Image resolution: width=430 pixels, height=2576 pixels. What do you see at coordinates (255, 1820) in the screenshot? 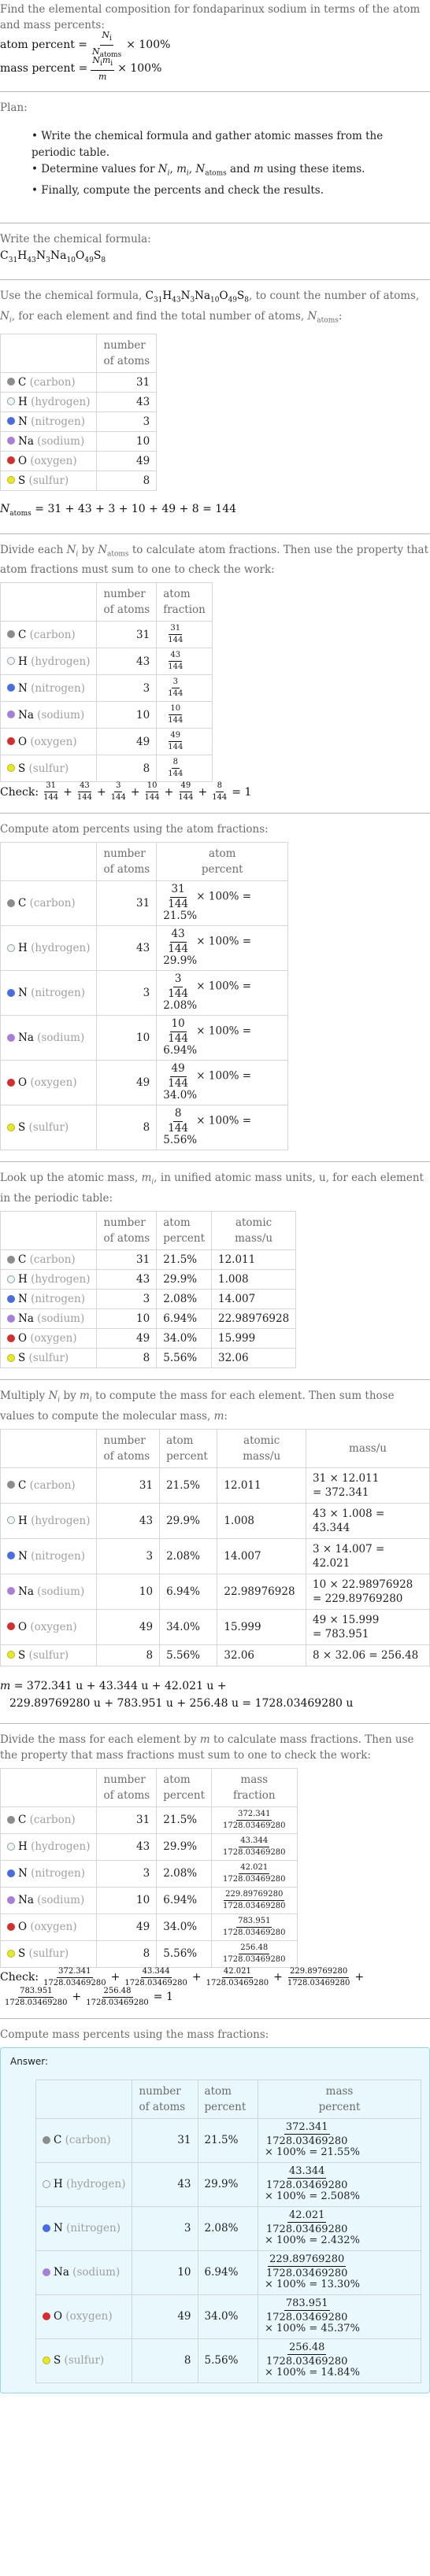
I see `mass-fraction: 372.341 1728.03469280` at bounding box center [255, 1820].